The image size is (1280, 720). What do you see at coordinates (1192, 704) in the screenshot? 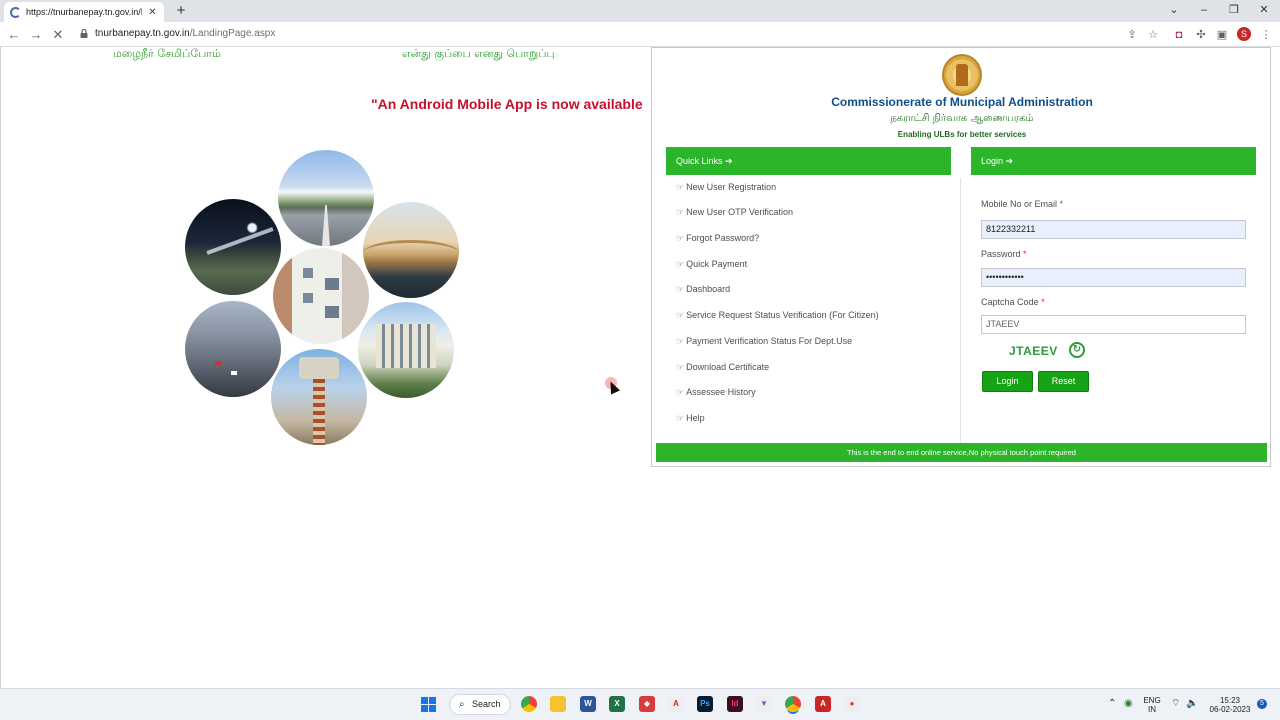
I see `volume-icon: 🔈` at bounding box center [1192, 704].